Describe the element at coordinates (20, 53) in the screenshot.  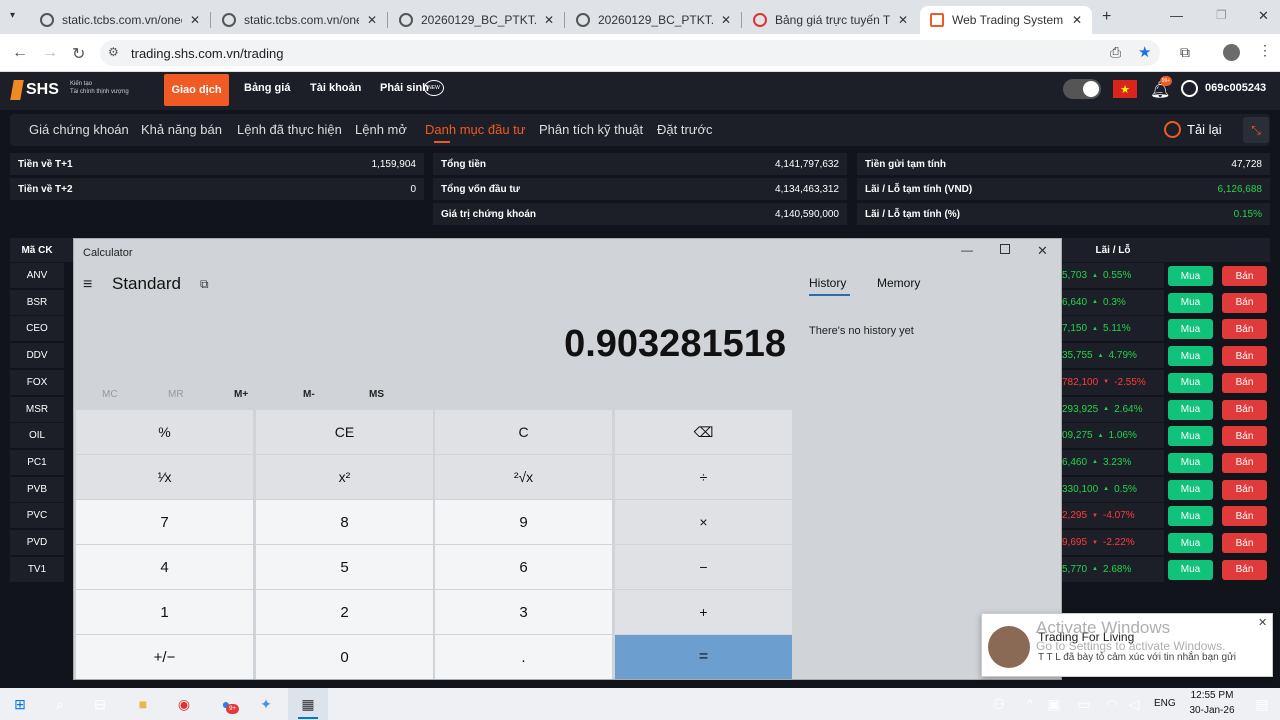
I see `back-icon: ←` at that location.